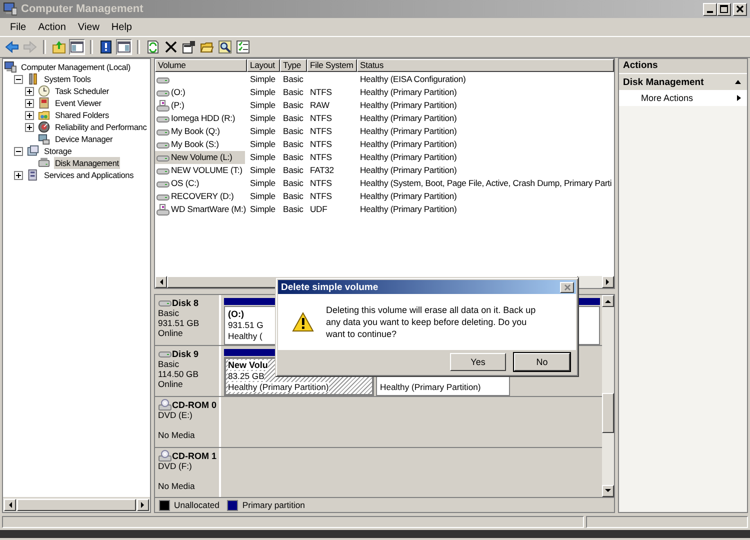 The image size is (750, 540). I want to click on table-cell: FAT32, so click(322, 170).